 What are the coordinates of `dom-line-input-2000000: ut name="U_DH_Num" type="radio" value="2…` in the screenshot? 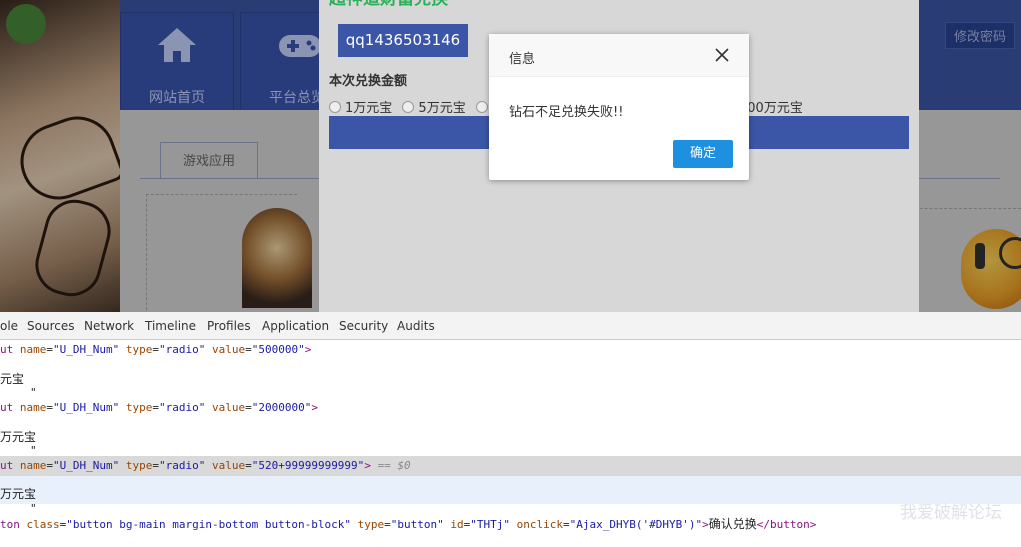 It's located at (510, 408).